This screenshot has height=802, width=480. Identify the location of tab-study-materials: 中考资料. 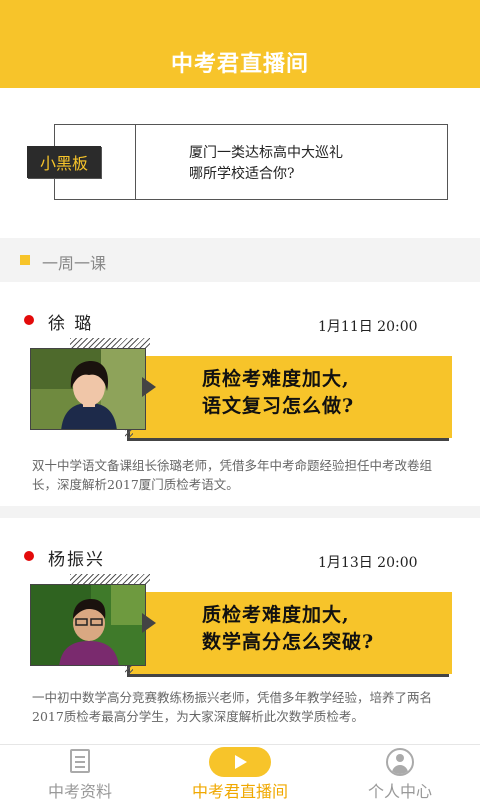
(80, 773).